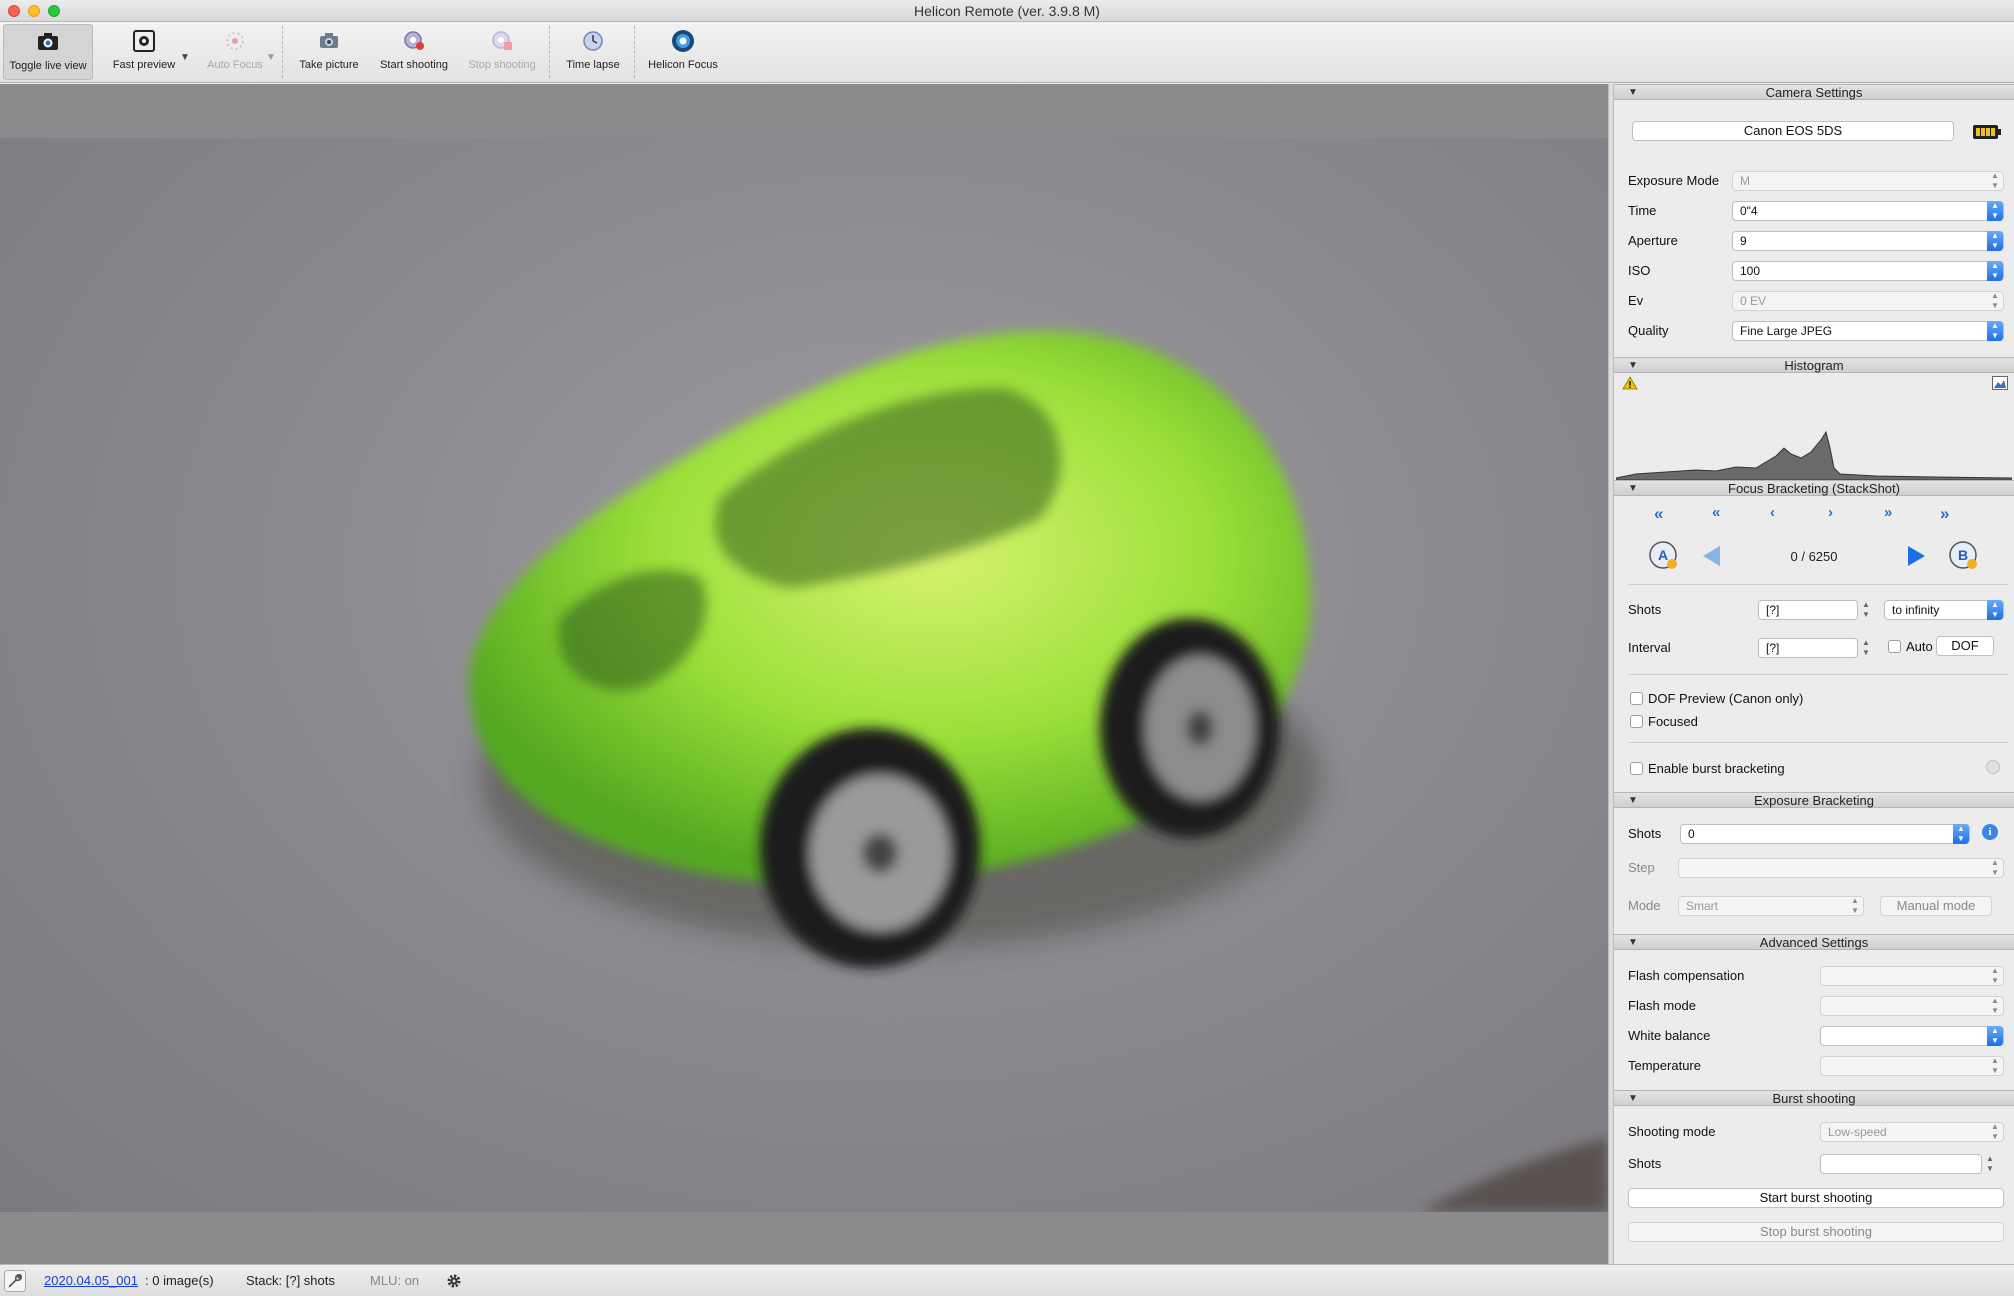 The image size is (2014, 1296). What do you see at coordinates (1658, 514) in the screenshot?
I see `step-fast-backward-icon: «` at bounding box center [1658, 514].